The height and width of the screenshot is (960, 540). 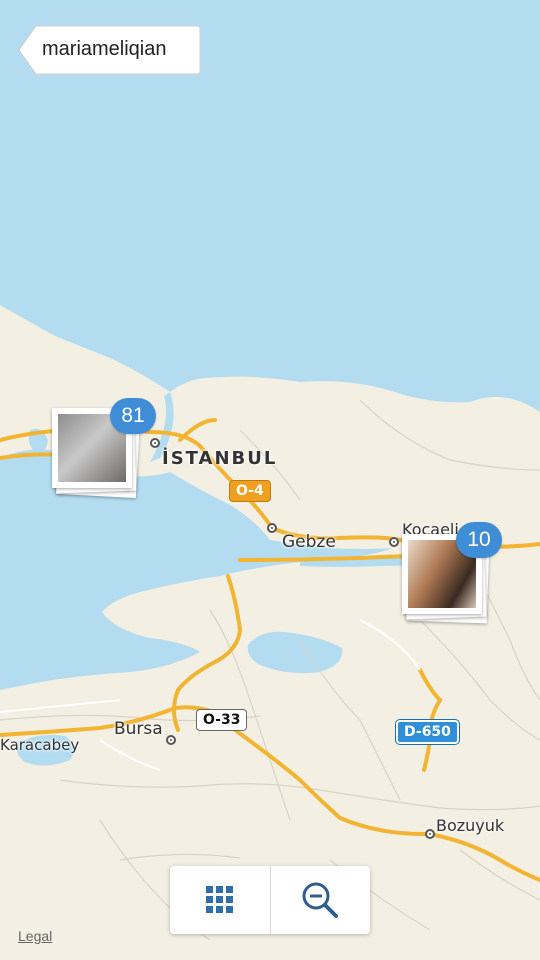 What do you see at coordinates (107, 453) in the screenshot?
I see `photo-cluster-81: 81` at bounding box center [107, 453].